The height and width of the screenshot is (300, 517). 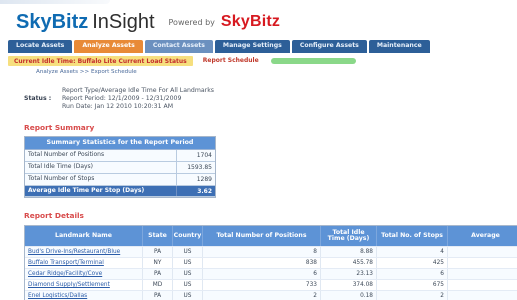 I want to click on report-schedule-subnav: Report Schedule, so click(x=231, y=60).